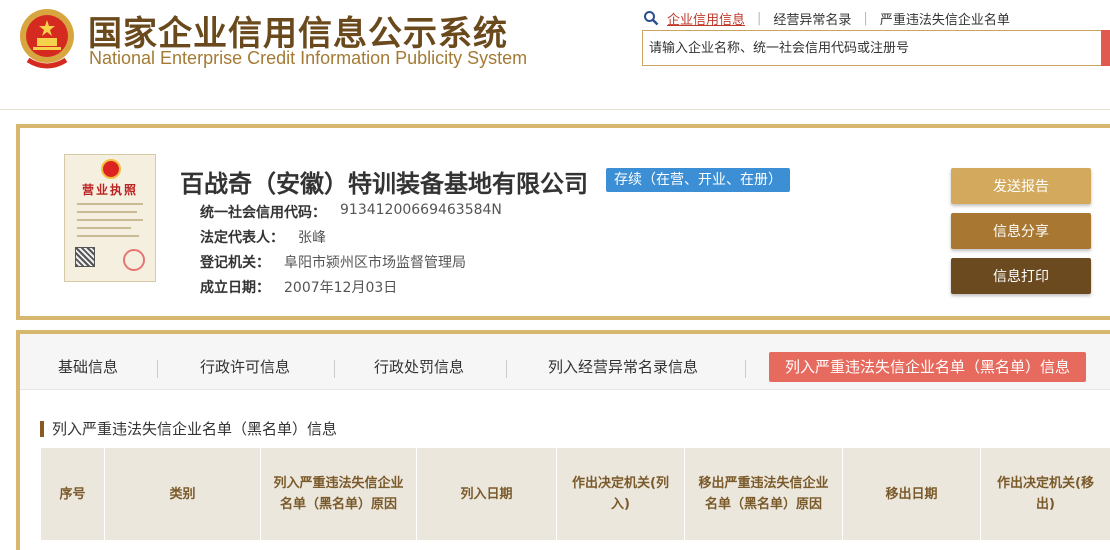 This screenshot has height=550, width=1110. I want to click on qr-code-icon, so click(85, 257).